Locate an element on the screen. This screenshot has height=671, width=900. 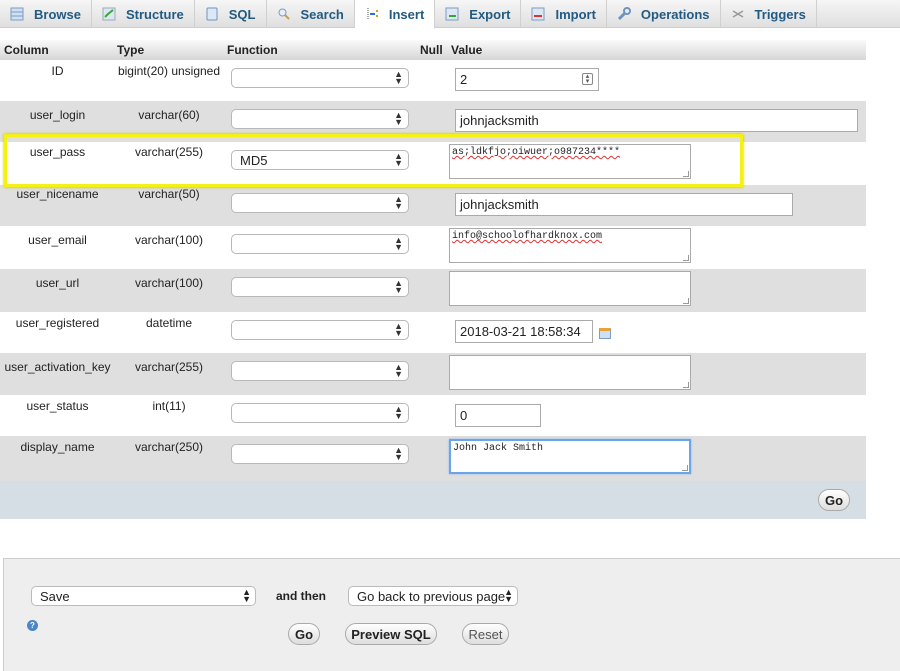
header-type: Type is located at coordinates (131, 50).